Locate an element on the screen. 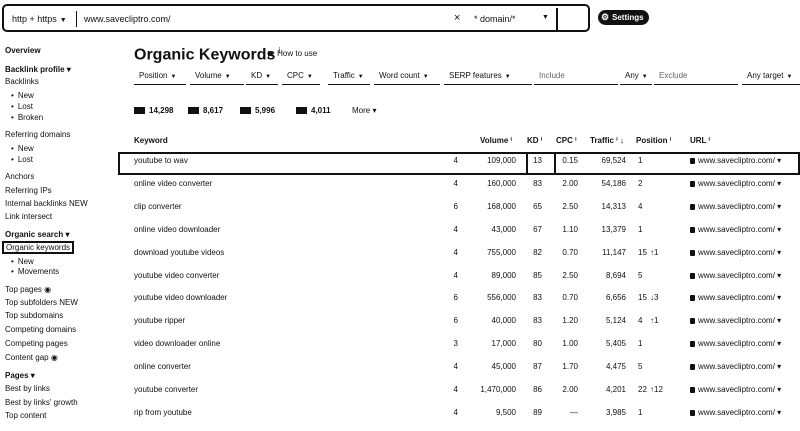 Image resolution: width=800 pixels, height=431 pixels. sidebar-section-organic-search: Organic search ▾ is located at coordinates (37, 234).